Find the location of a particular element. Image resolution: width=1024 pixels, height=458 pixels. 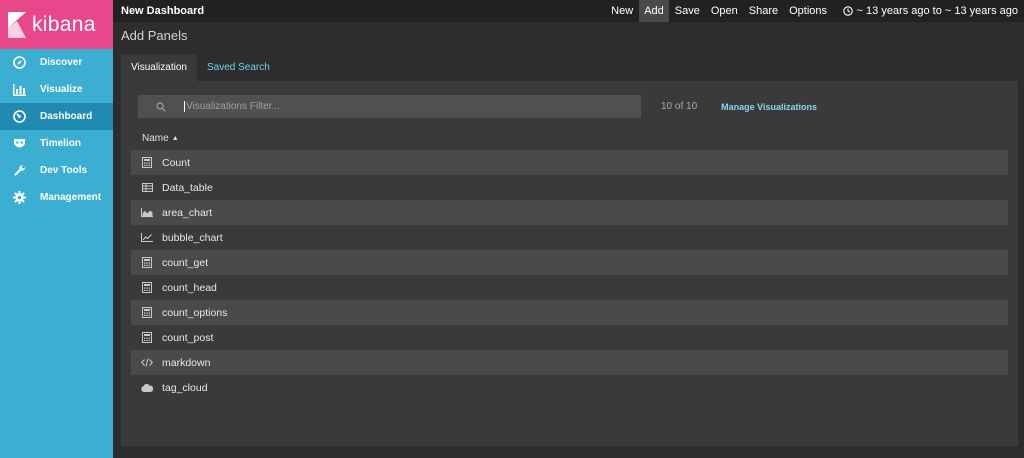

list-item-label: count_options is located at coordinates (195, 312).